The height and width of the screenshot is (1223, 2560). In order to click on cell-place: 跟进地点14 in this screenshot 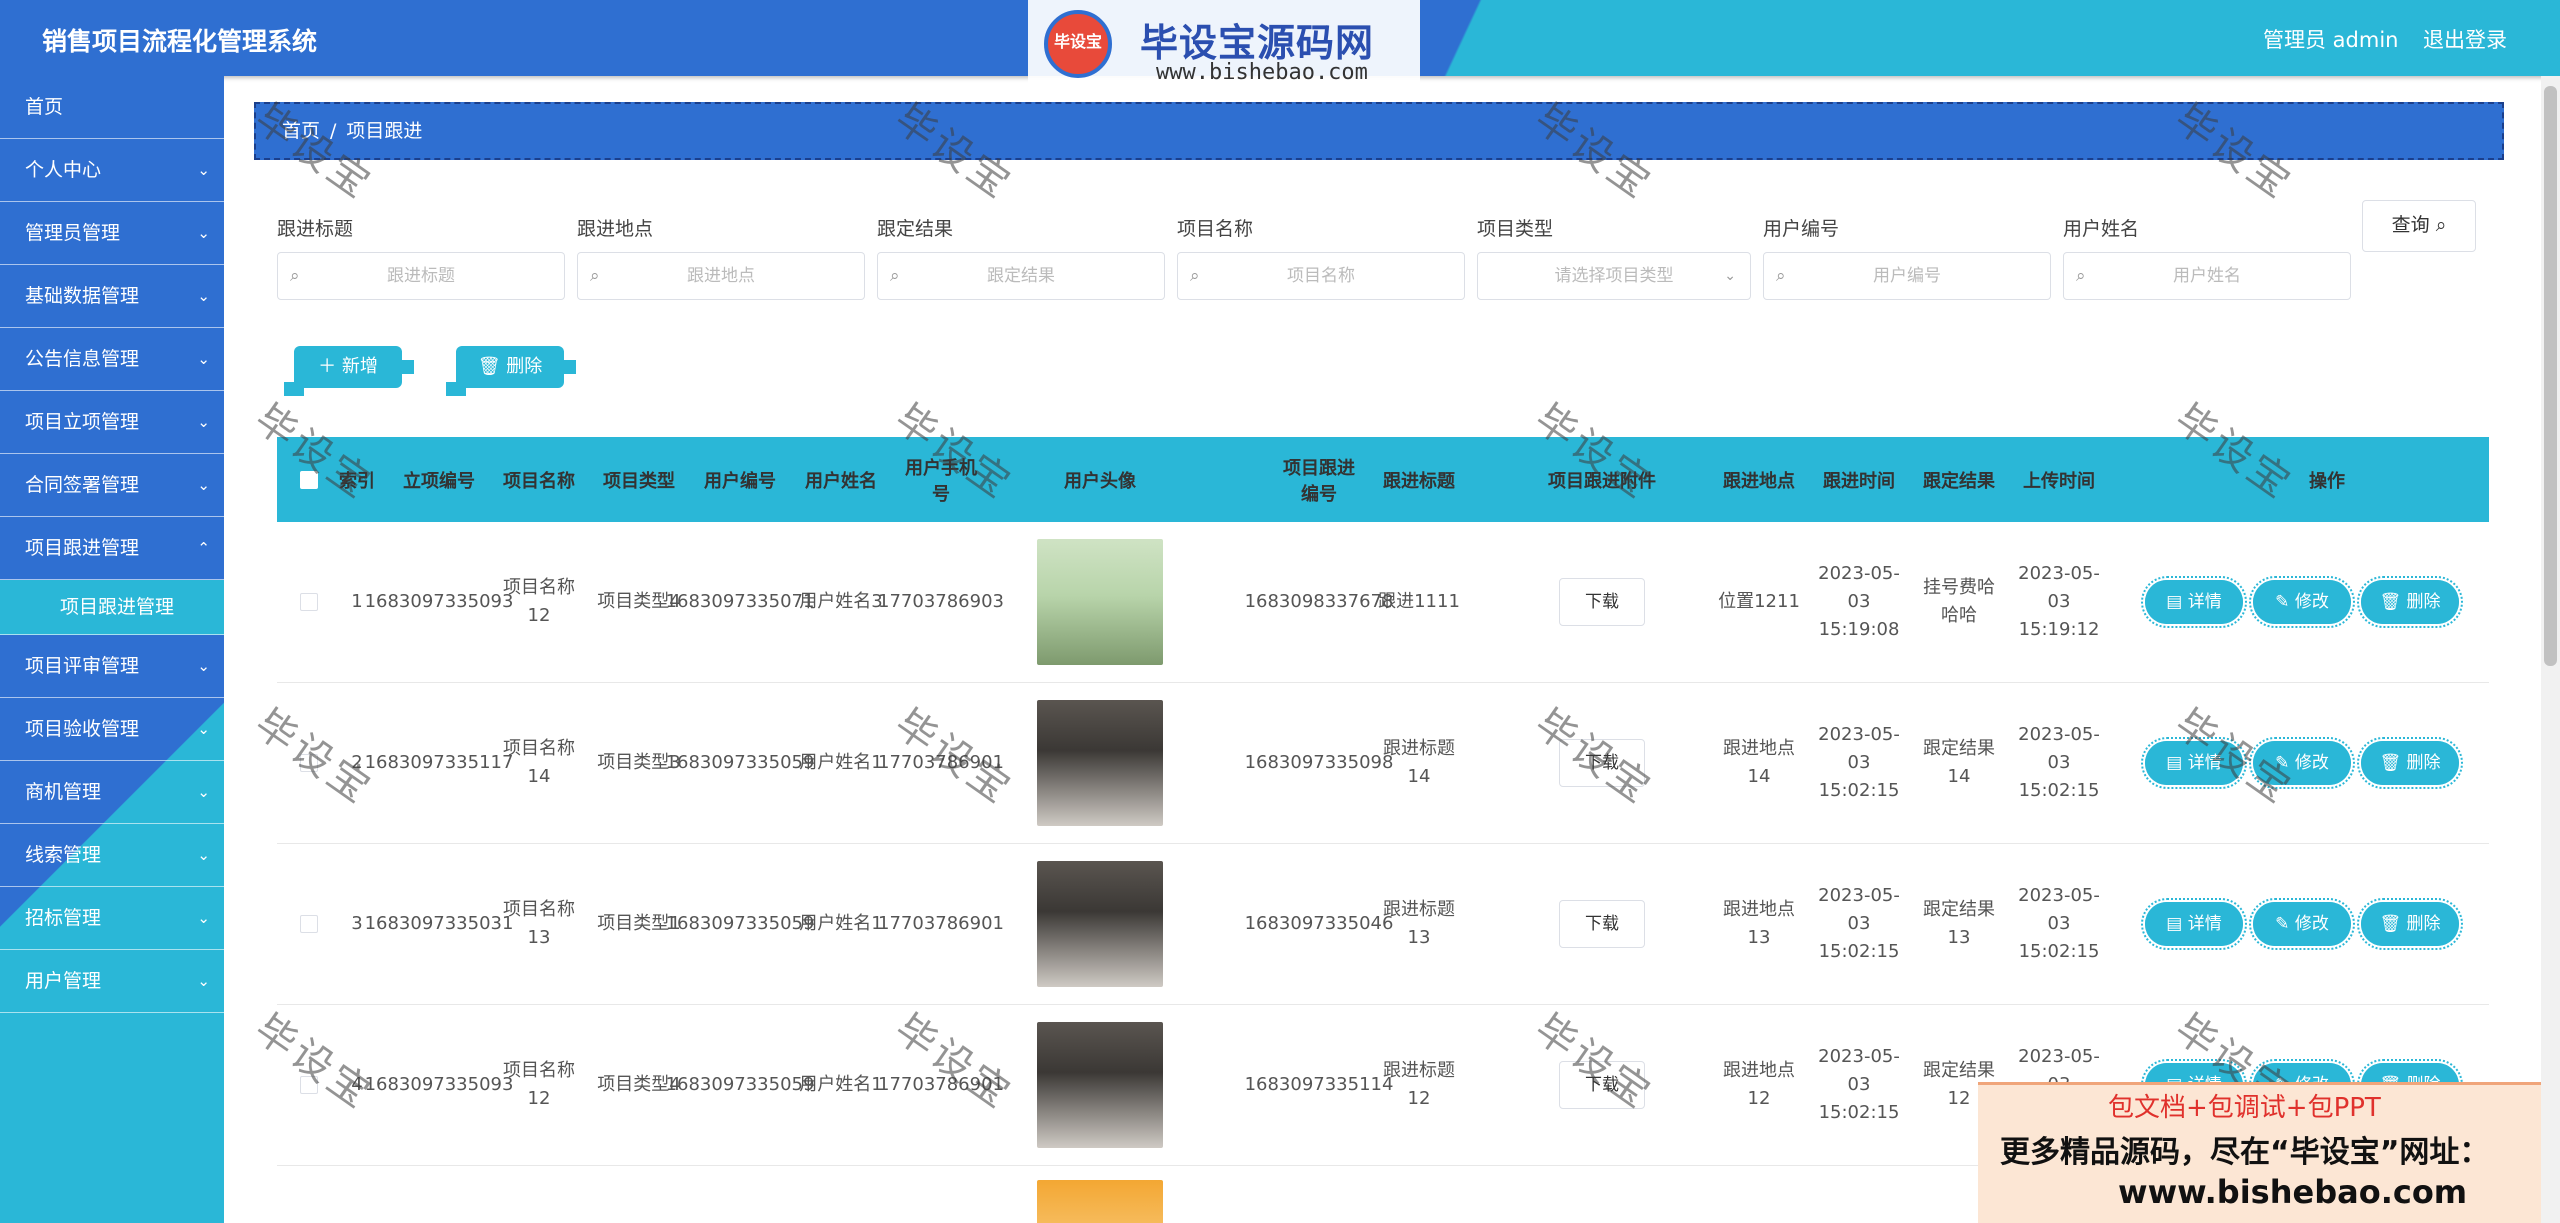, I will do `click(1759, 762)`.